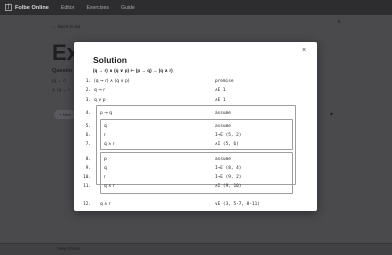  Describe the element at coordinates (62, 71) in the screenshot. I see `background-question-label: Questio` at that location.